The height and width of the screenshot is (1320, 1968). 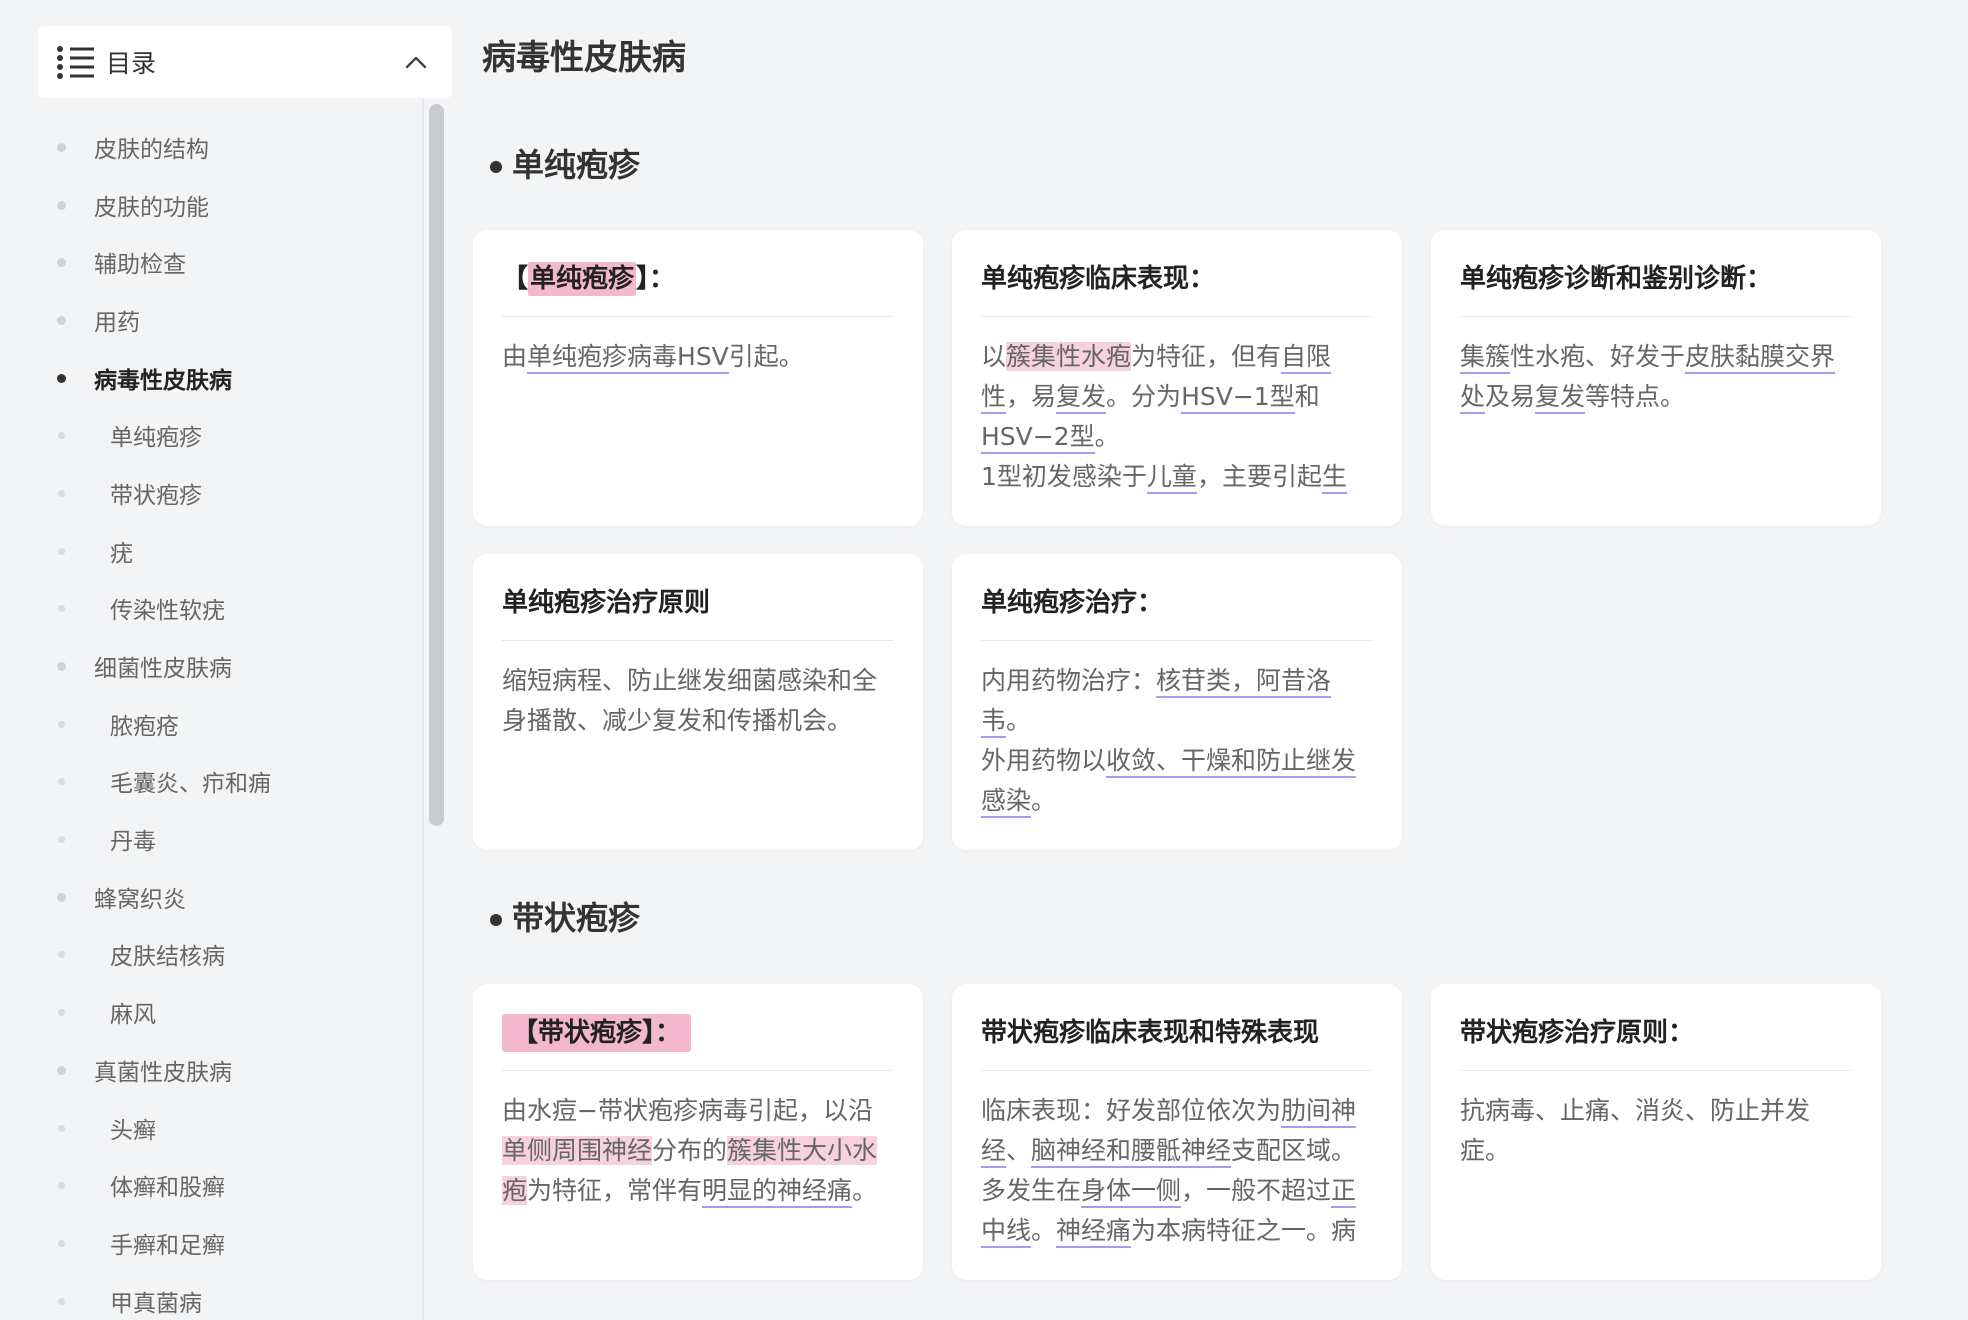 I want to click on body-text: 。分为, so click(x=1144, y=396).